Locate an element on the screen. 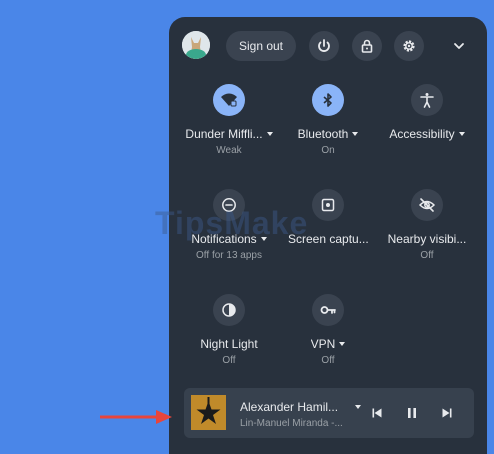  tile-screen-capture-toggle is located at coordinates (328, 205).